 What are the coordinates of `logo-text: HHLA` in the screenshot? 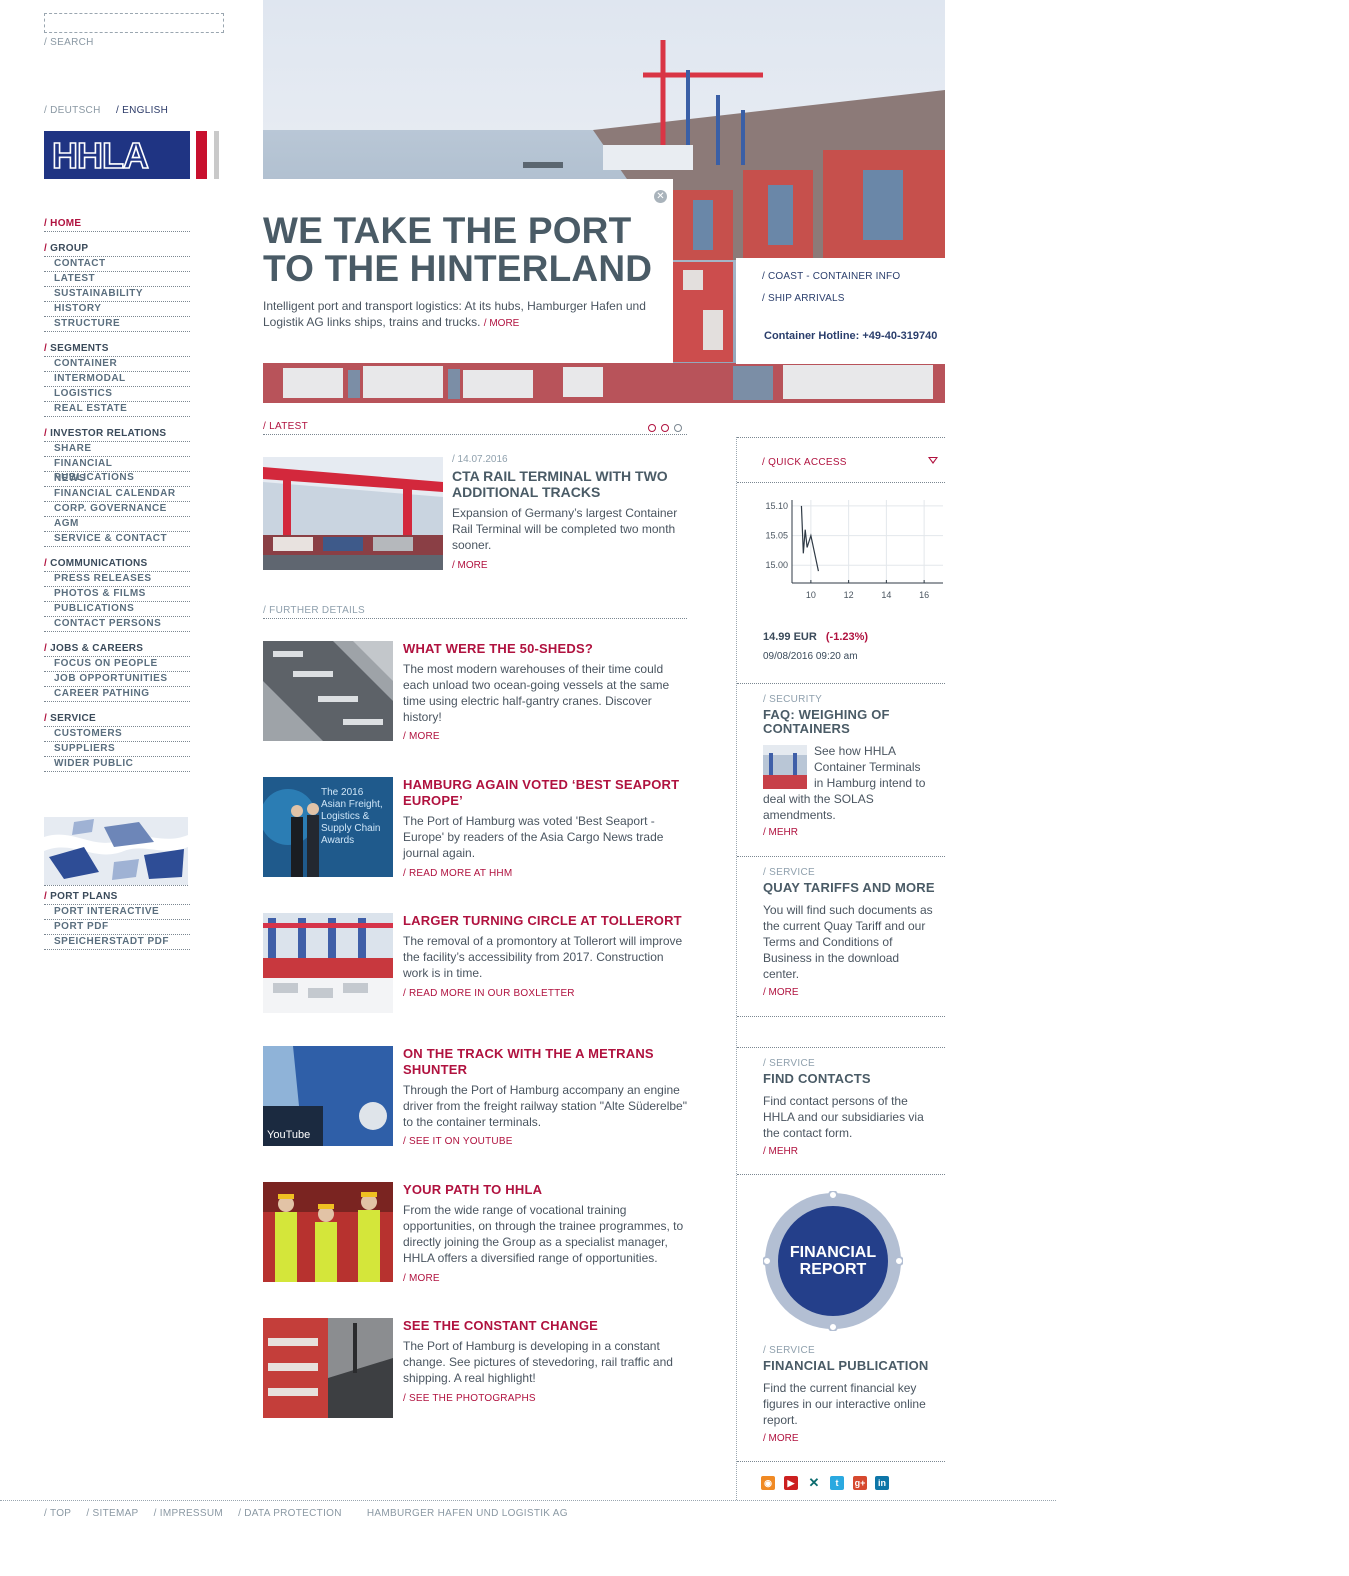 It's located at (100, 155).